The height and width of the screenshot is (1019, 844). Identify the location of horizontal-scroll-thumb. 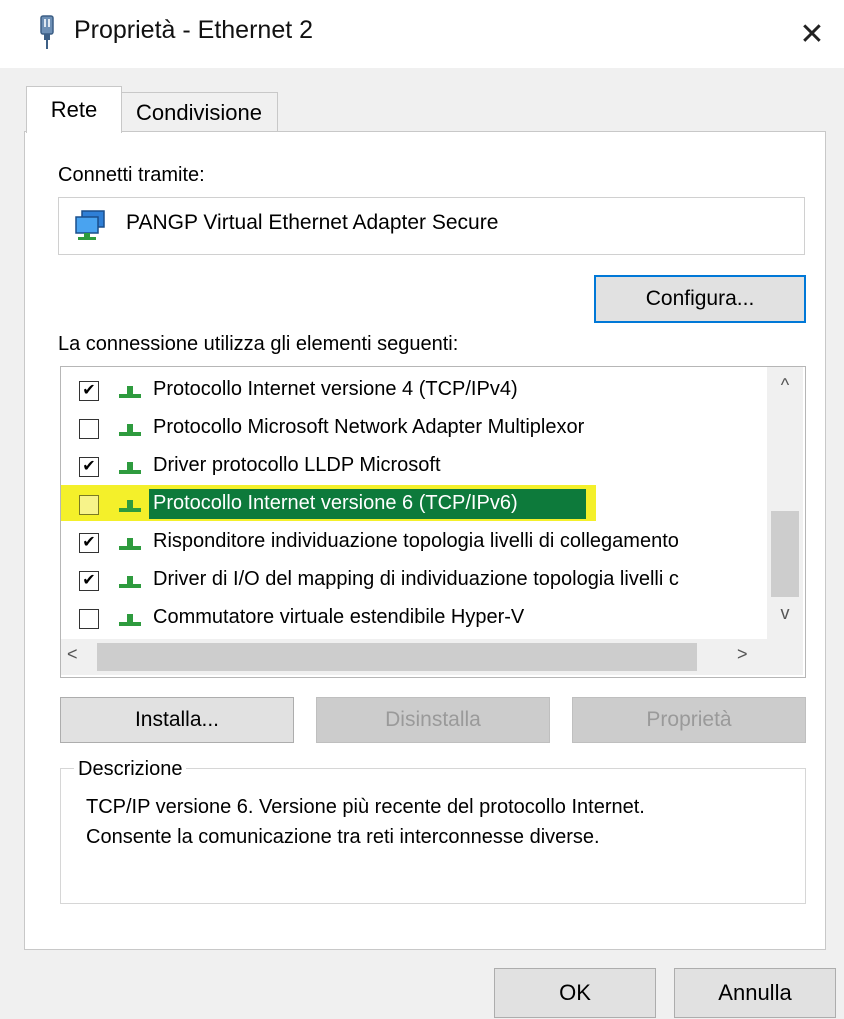
(397, 657).